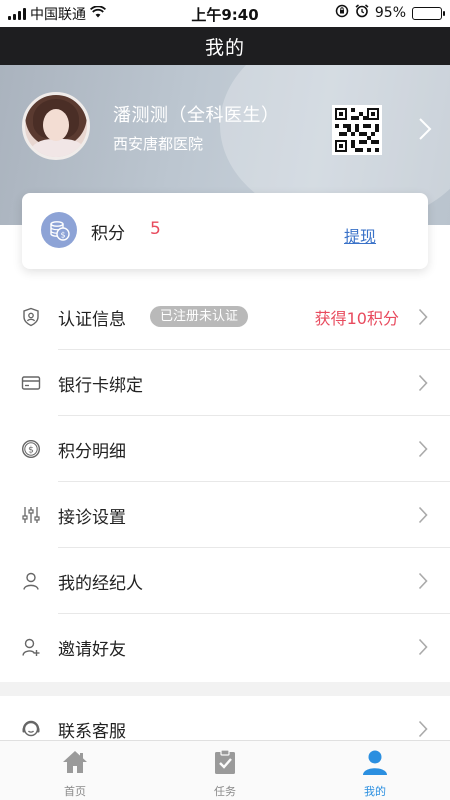  Describe the element at coordinates (375, 791) in the screenshot. I see `tab-label: 我的` at that location.